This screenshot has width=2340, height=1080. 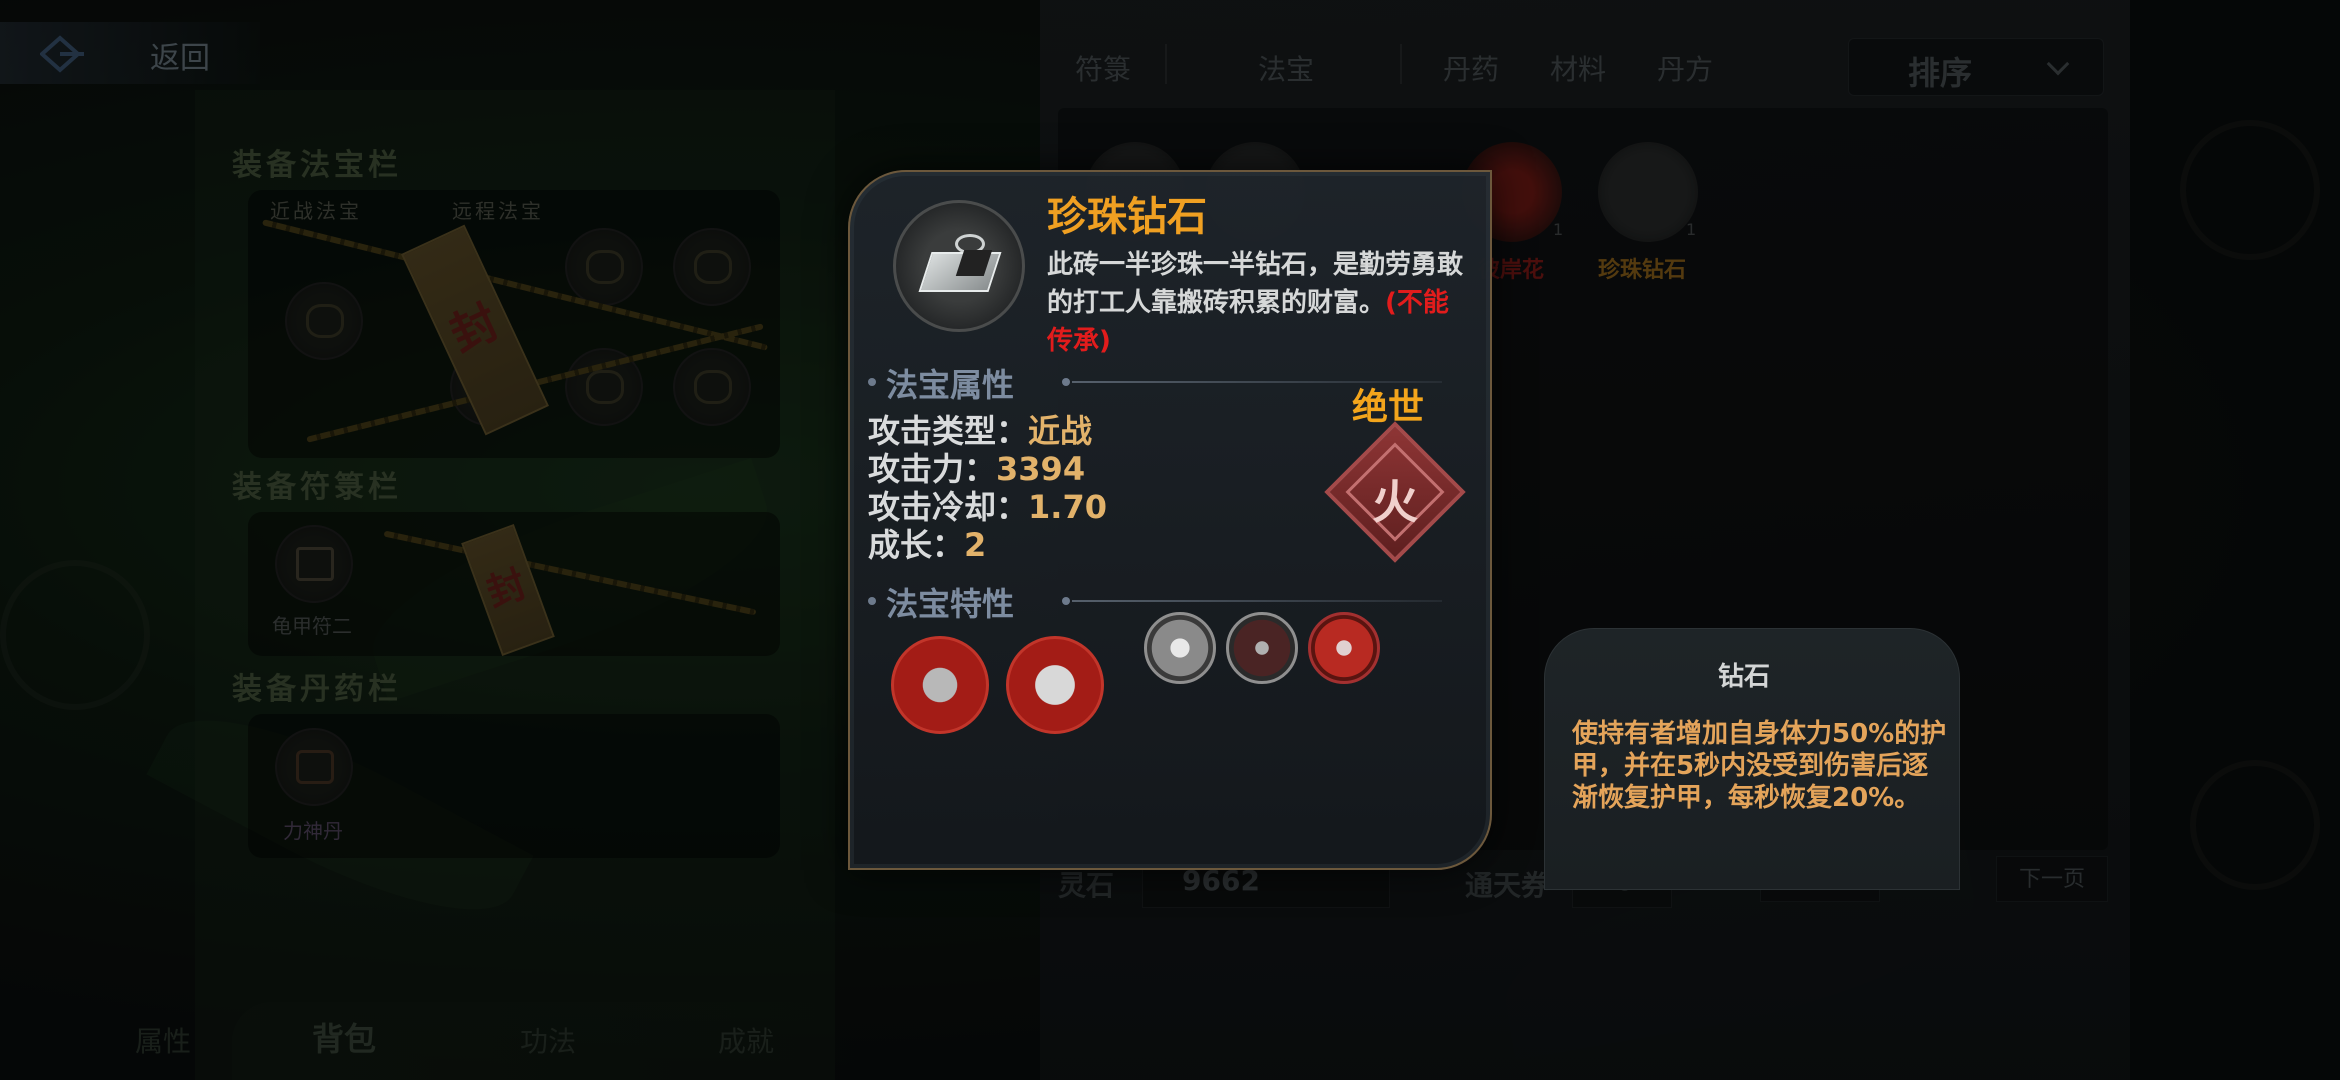 I want to click on stat-growth: 成长：2, so click(x=927, y=543).